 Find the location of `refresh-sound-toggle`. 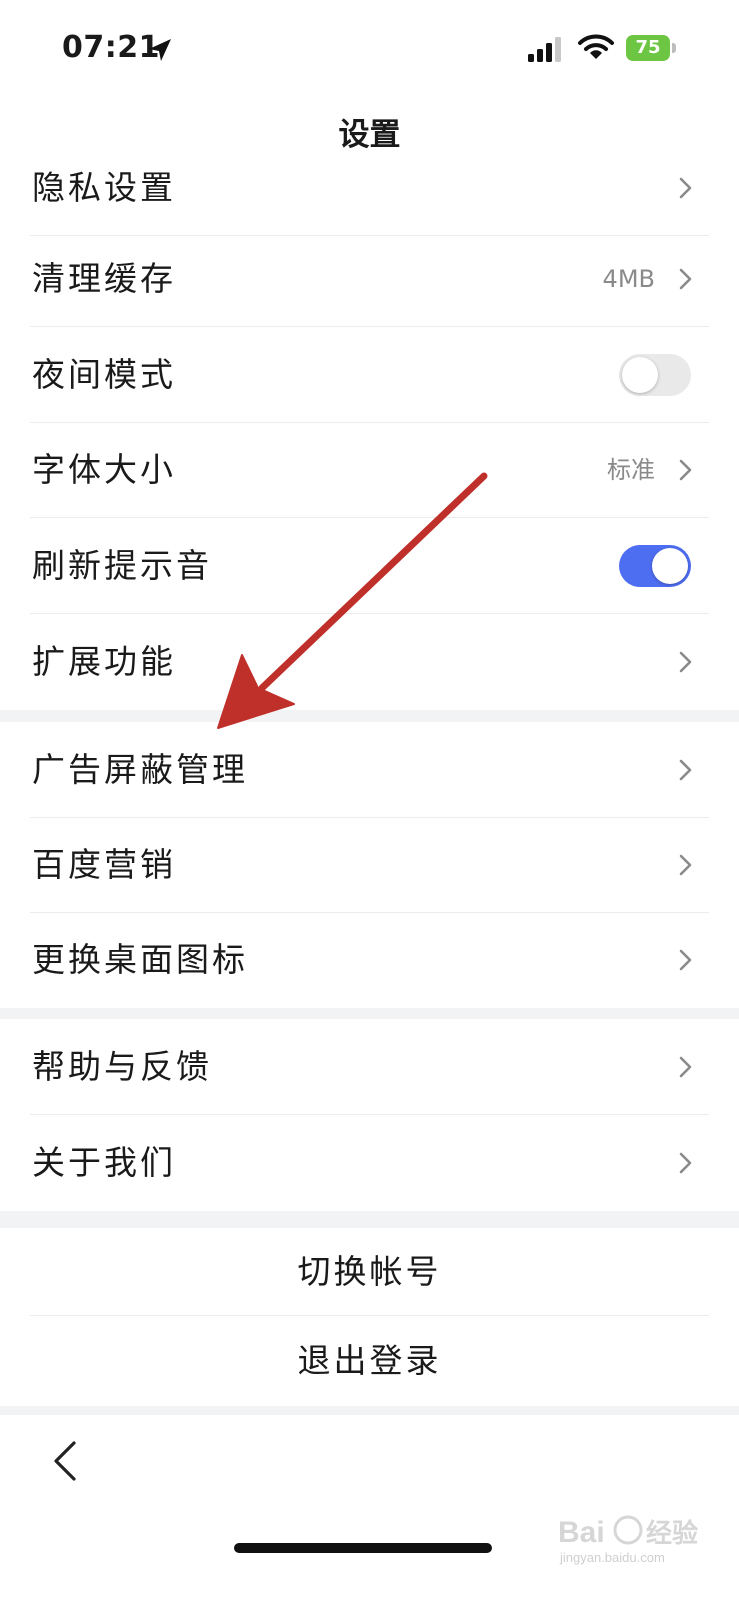

refresh-sound-toggle is located at coordinates (655, 566).